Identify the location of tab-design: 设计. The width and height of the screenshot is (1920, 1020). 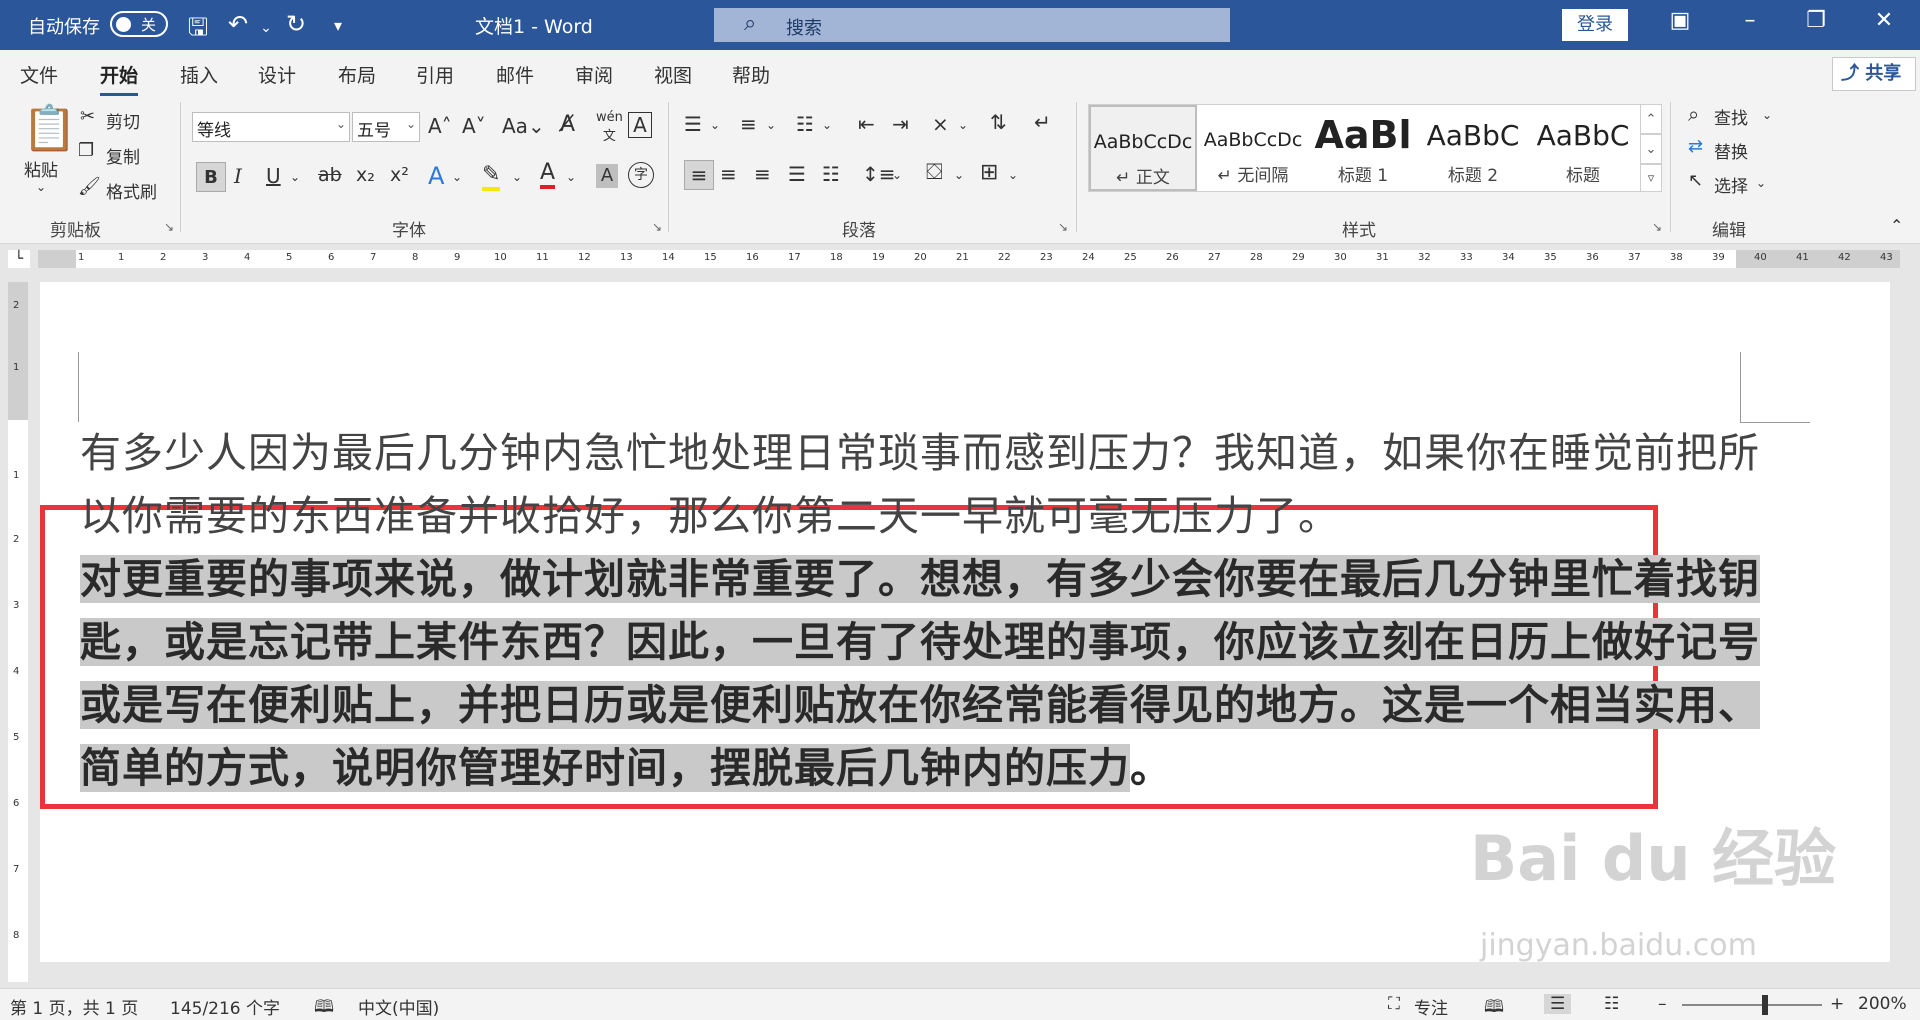
(277, 74).